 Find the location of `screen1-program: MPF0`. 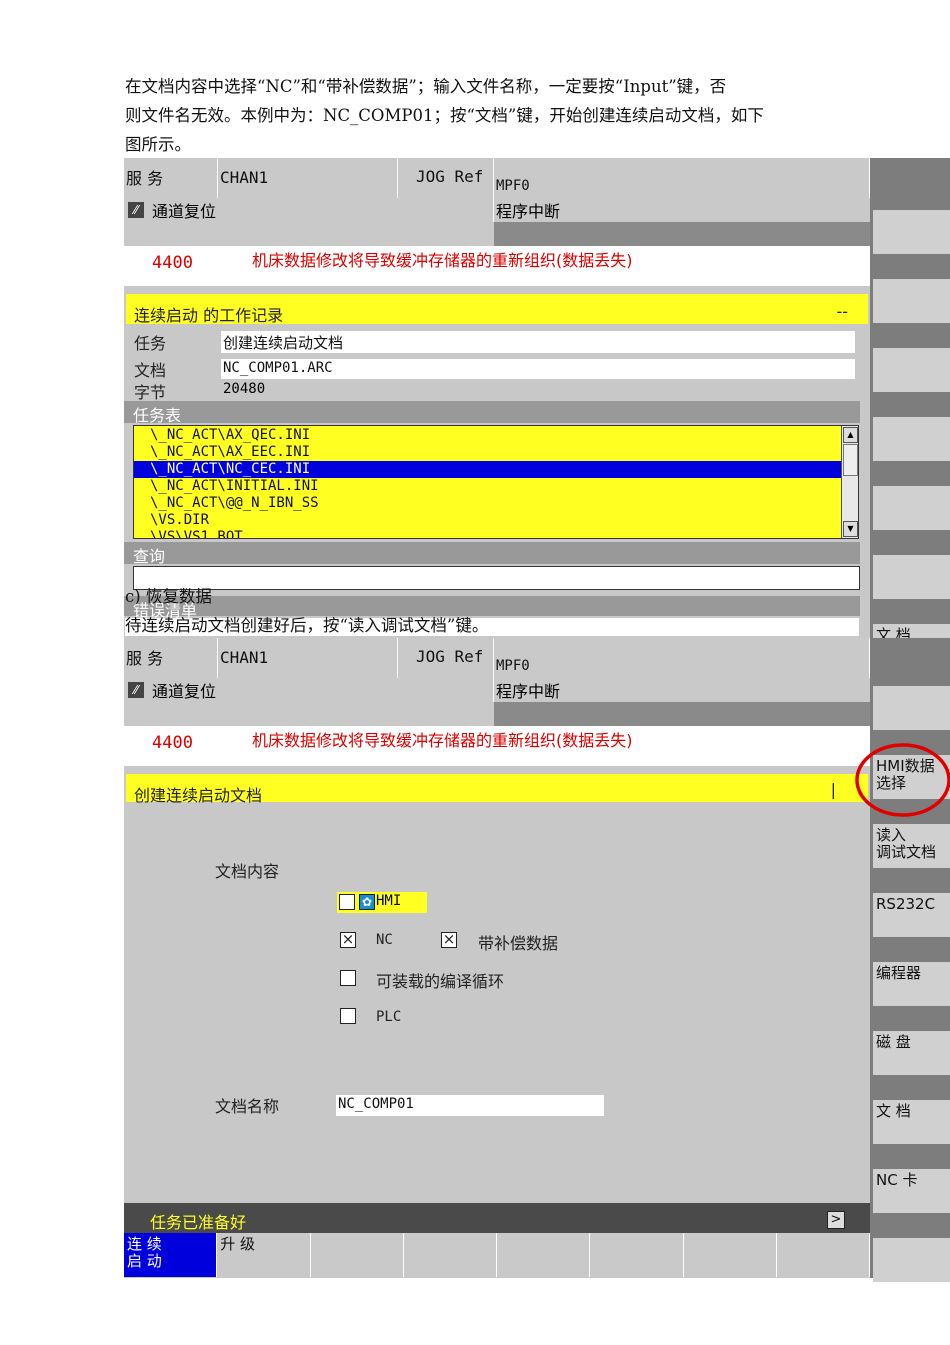

screen1-program: MPF0 is located at coordinates (682, 178).